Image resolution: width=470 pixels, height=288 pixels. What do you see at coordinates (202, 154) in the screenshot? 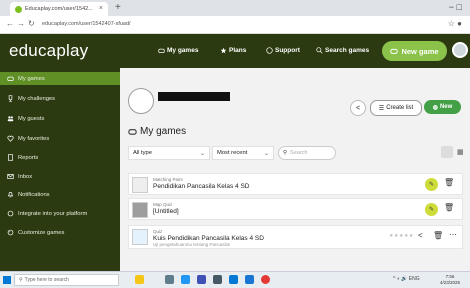
I see `chevron-down-icon: ⌄` at bounding box center [202, 154].